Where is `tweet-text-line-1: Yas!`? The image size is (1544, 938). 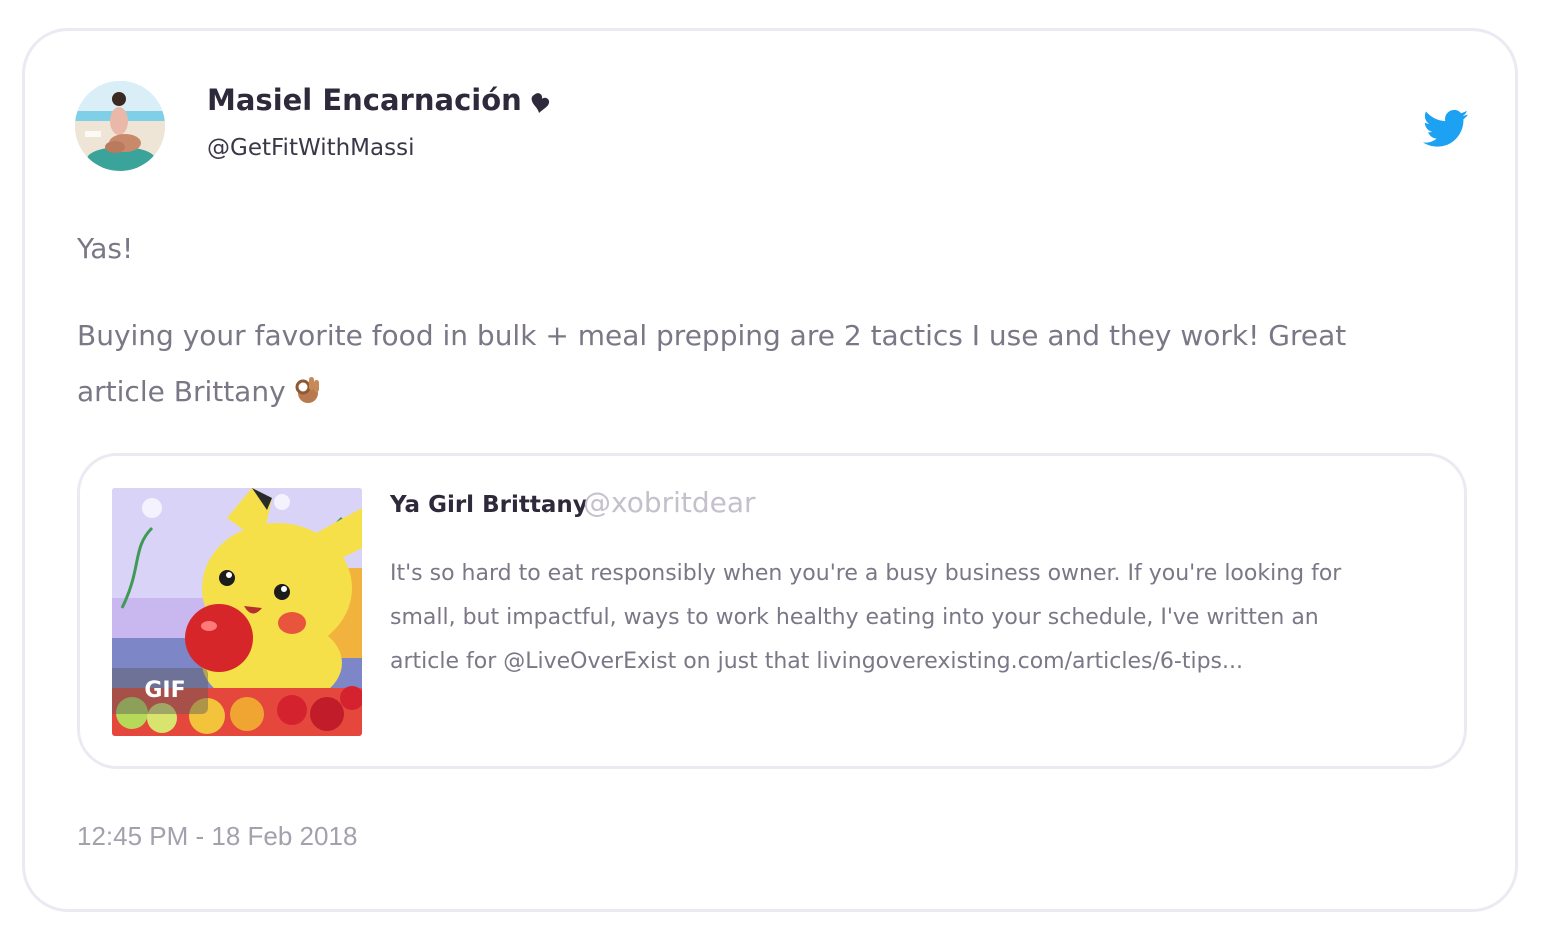 tweet-text-line-1: Yas! is located at coordinates (105, 248).